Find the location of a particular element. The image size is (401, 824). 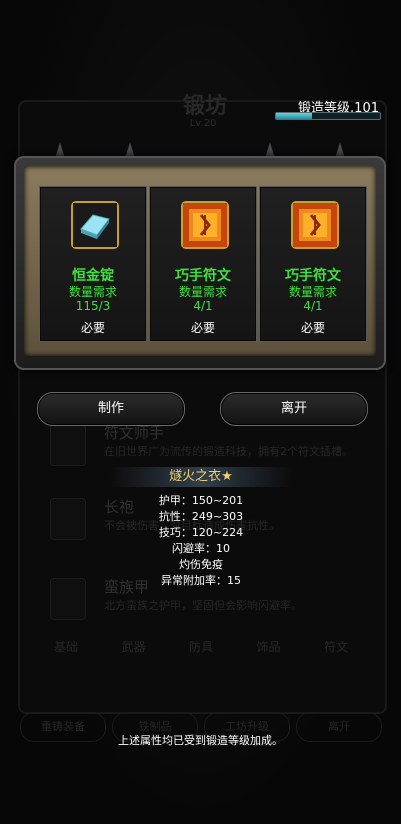

item-stat: 技巧：120~224 is located at coordinates (201, 532).